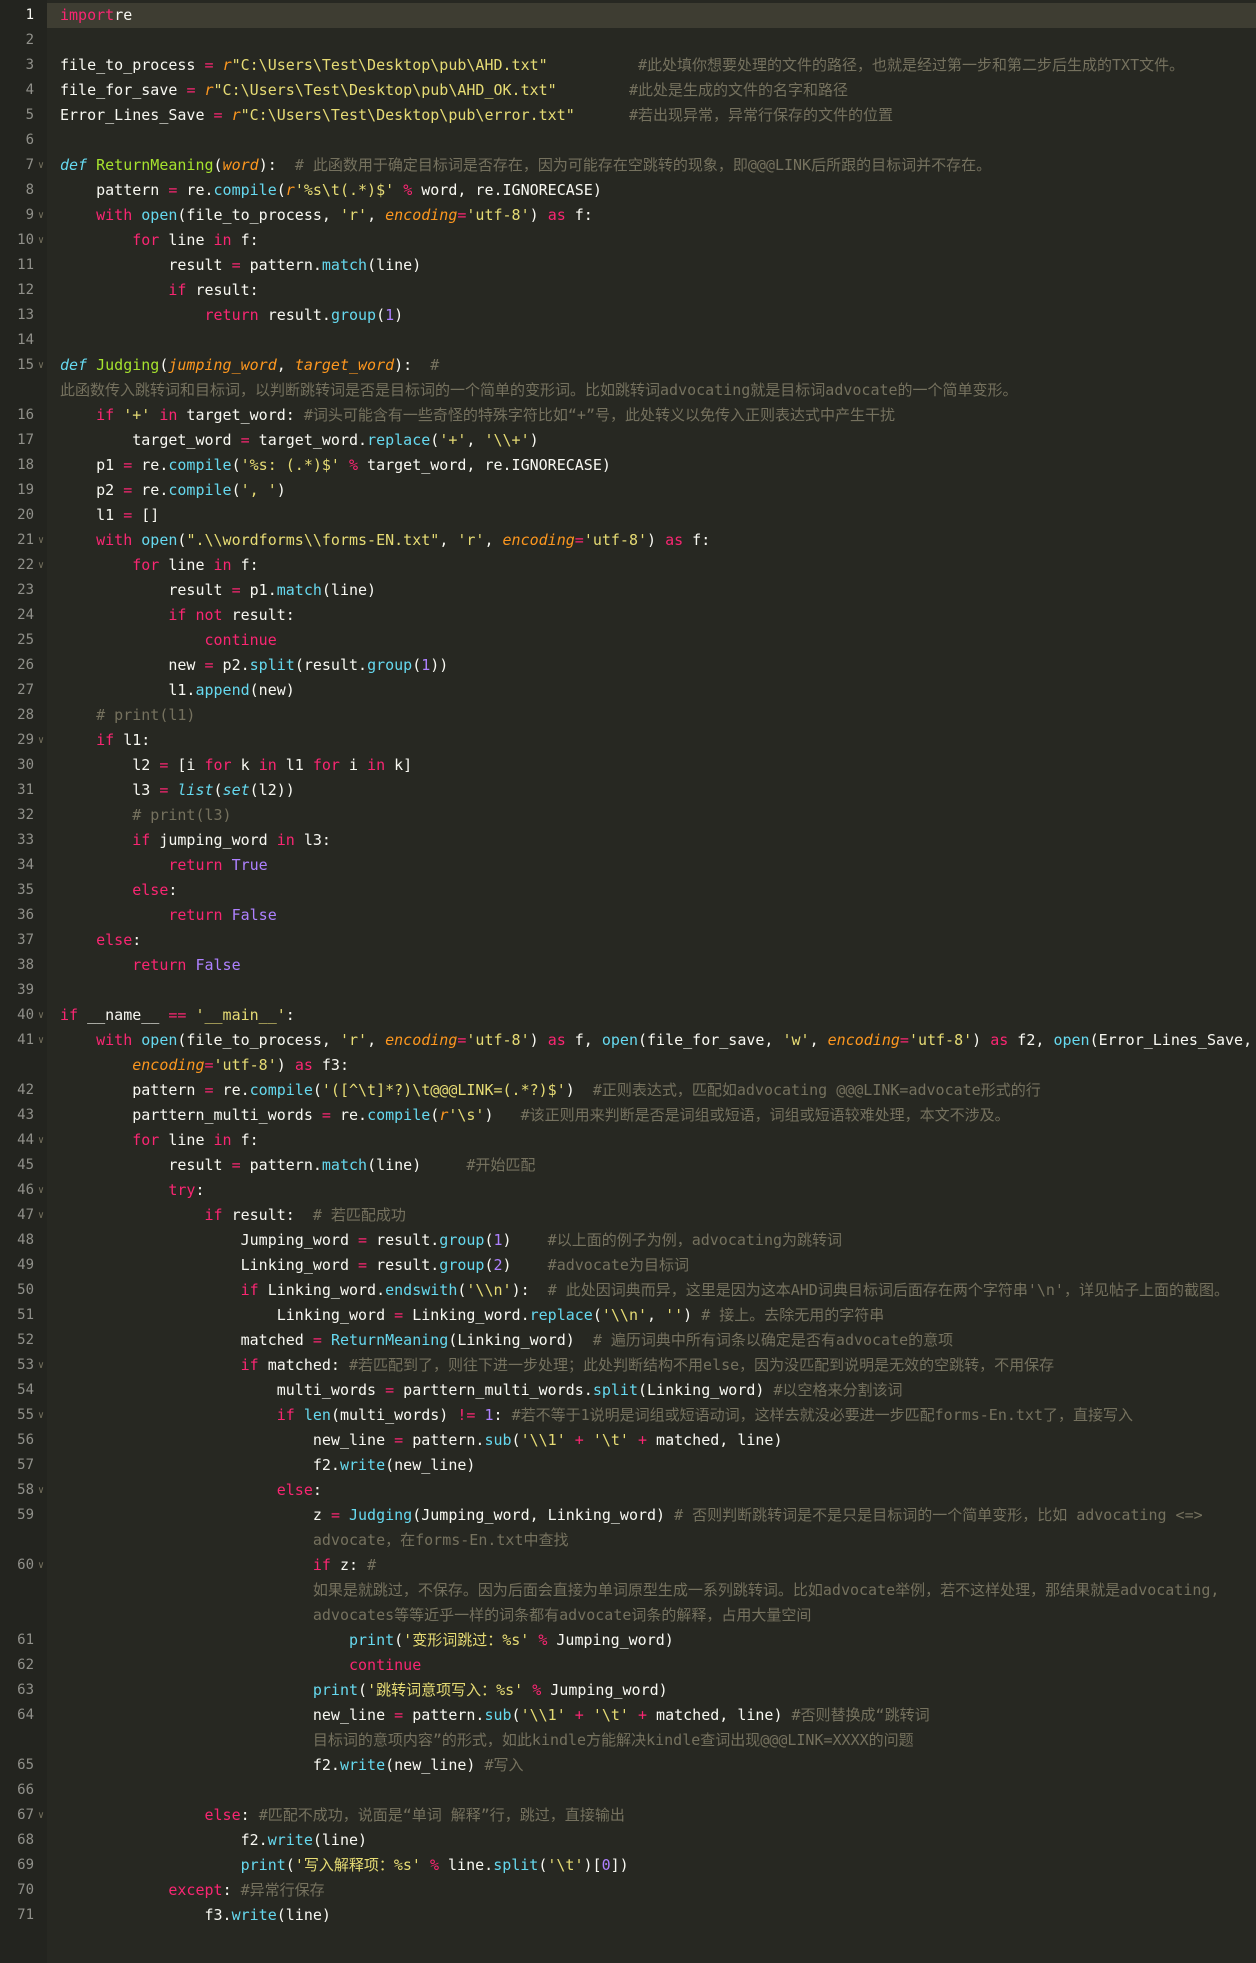 Image resolution: width=1256 pixels, height=1963 pixels. I want to click on code-line: if not result:, so click(177, 615).